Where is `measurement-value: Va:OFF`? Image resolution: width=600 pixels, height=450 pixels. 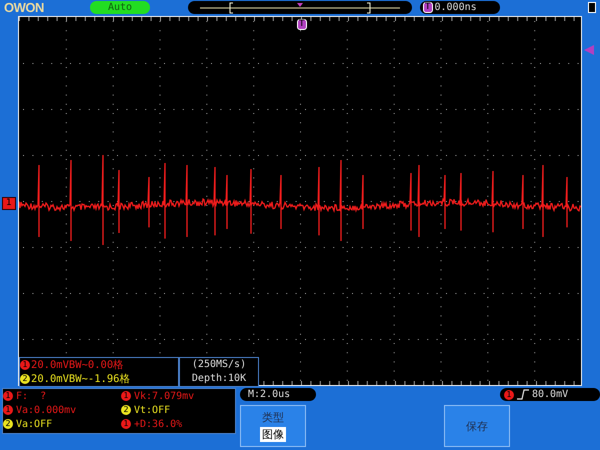 measurement-value: Va:OFF is located at coordinates (34, 424).